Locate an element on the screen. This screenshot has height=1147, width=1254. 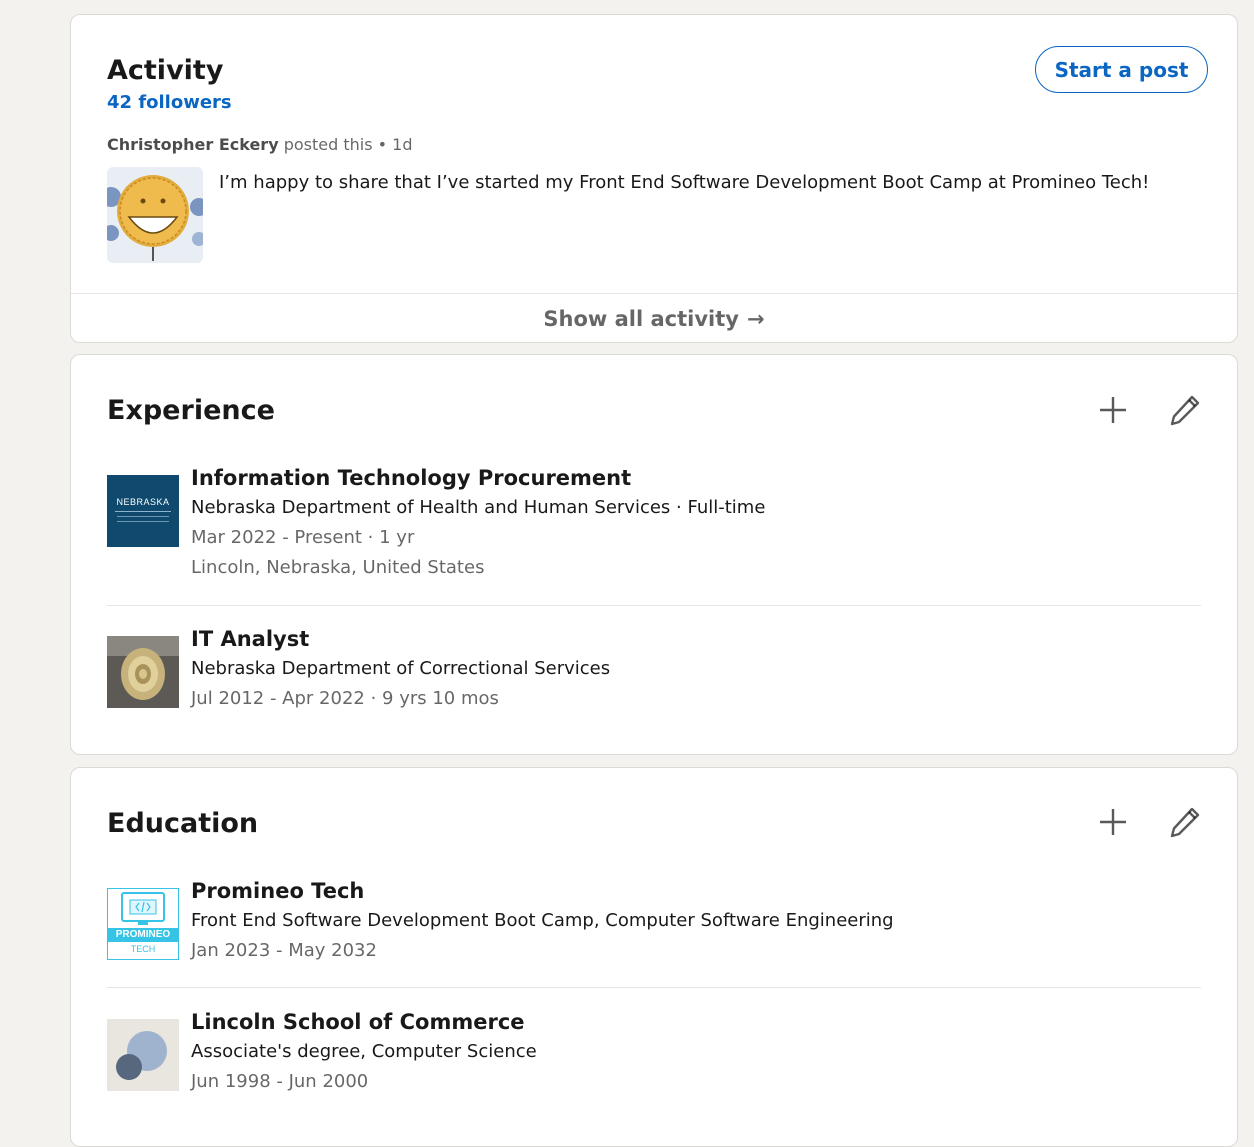
smiley-sticker-image is located at coordinates (155, 215).